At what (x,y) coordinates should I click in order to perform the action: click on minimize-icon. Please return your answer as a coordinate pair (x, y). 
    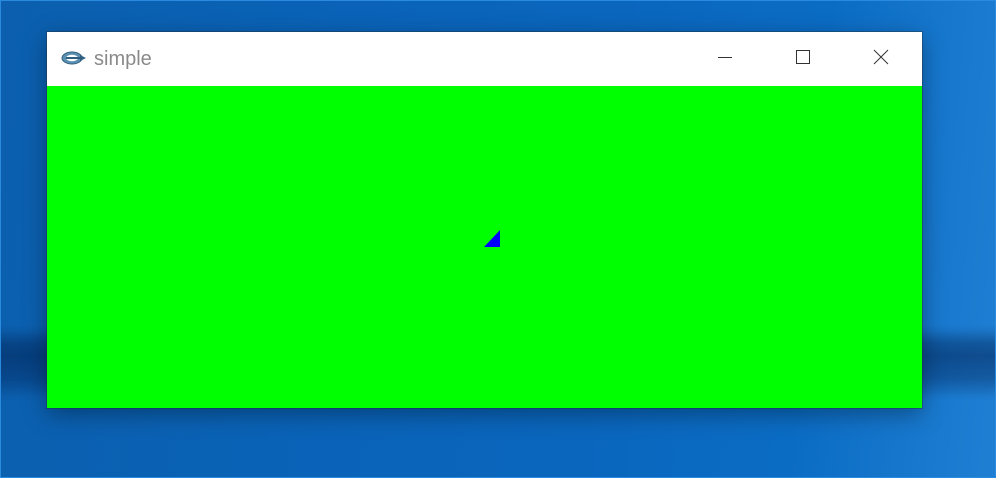
    Looking at the image, I should click on (725, 59).